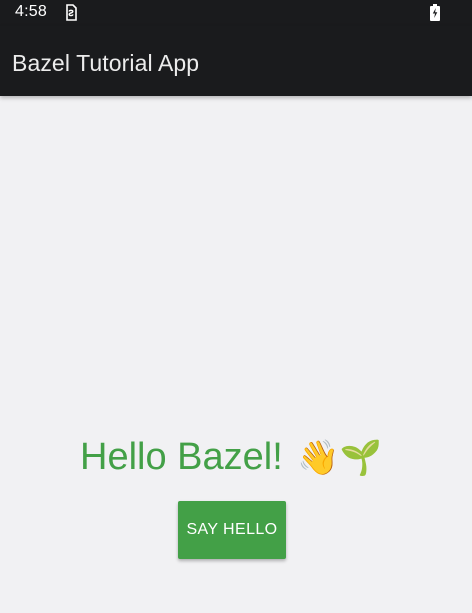 The image size is (472, 613). What do you see at coordinates (106, 63) in the screenshot?
I see `app-title: Bazel Tutorial App` at bounding box center [106, 63].